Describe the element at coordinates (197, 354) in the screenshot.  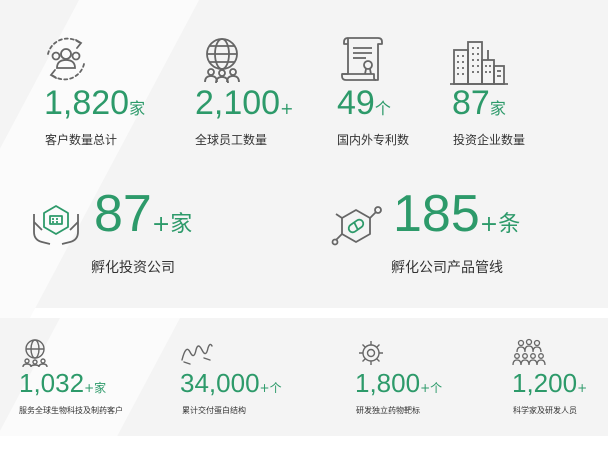
I see `protein-coil-icon` at that location.